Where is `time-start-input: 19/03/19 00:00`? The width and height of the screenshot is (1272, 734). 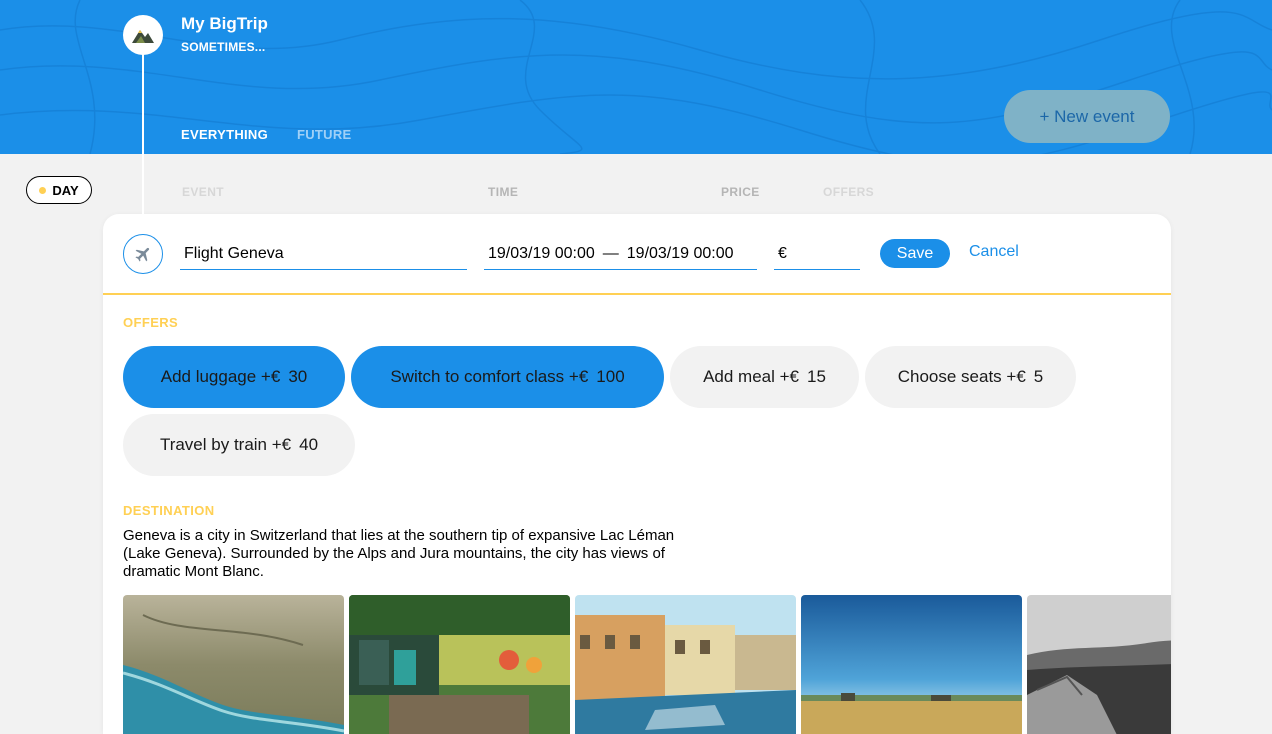
time-start-input: 19/03/19 00:00 is located at coordinates (541, 254).